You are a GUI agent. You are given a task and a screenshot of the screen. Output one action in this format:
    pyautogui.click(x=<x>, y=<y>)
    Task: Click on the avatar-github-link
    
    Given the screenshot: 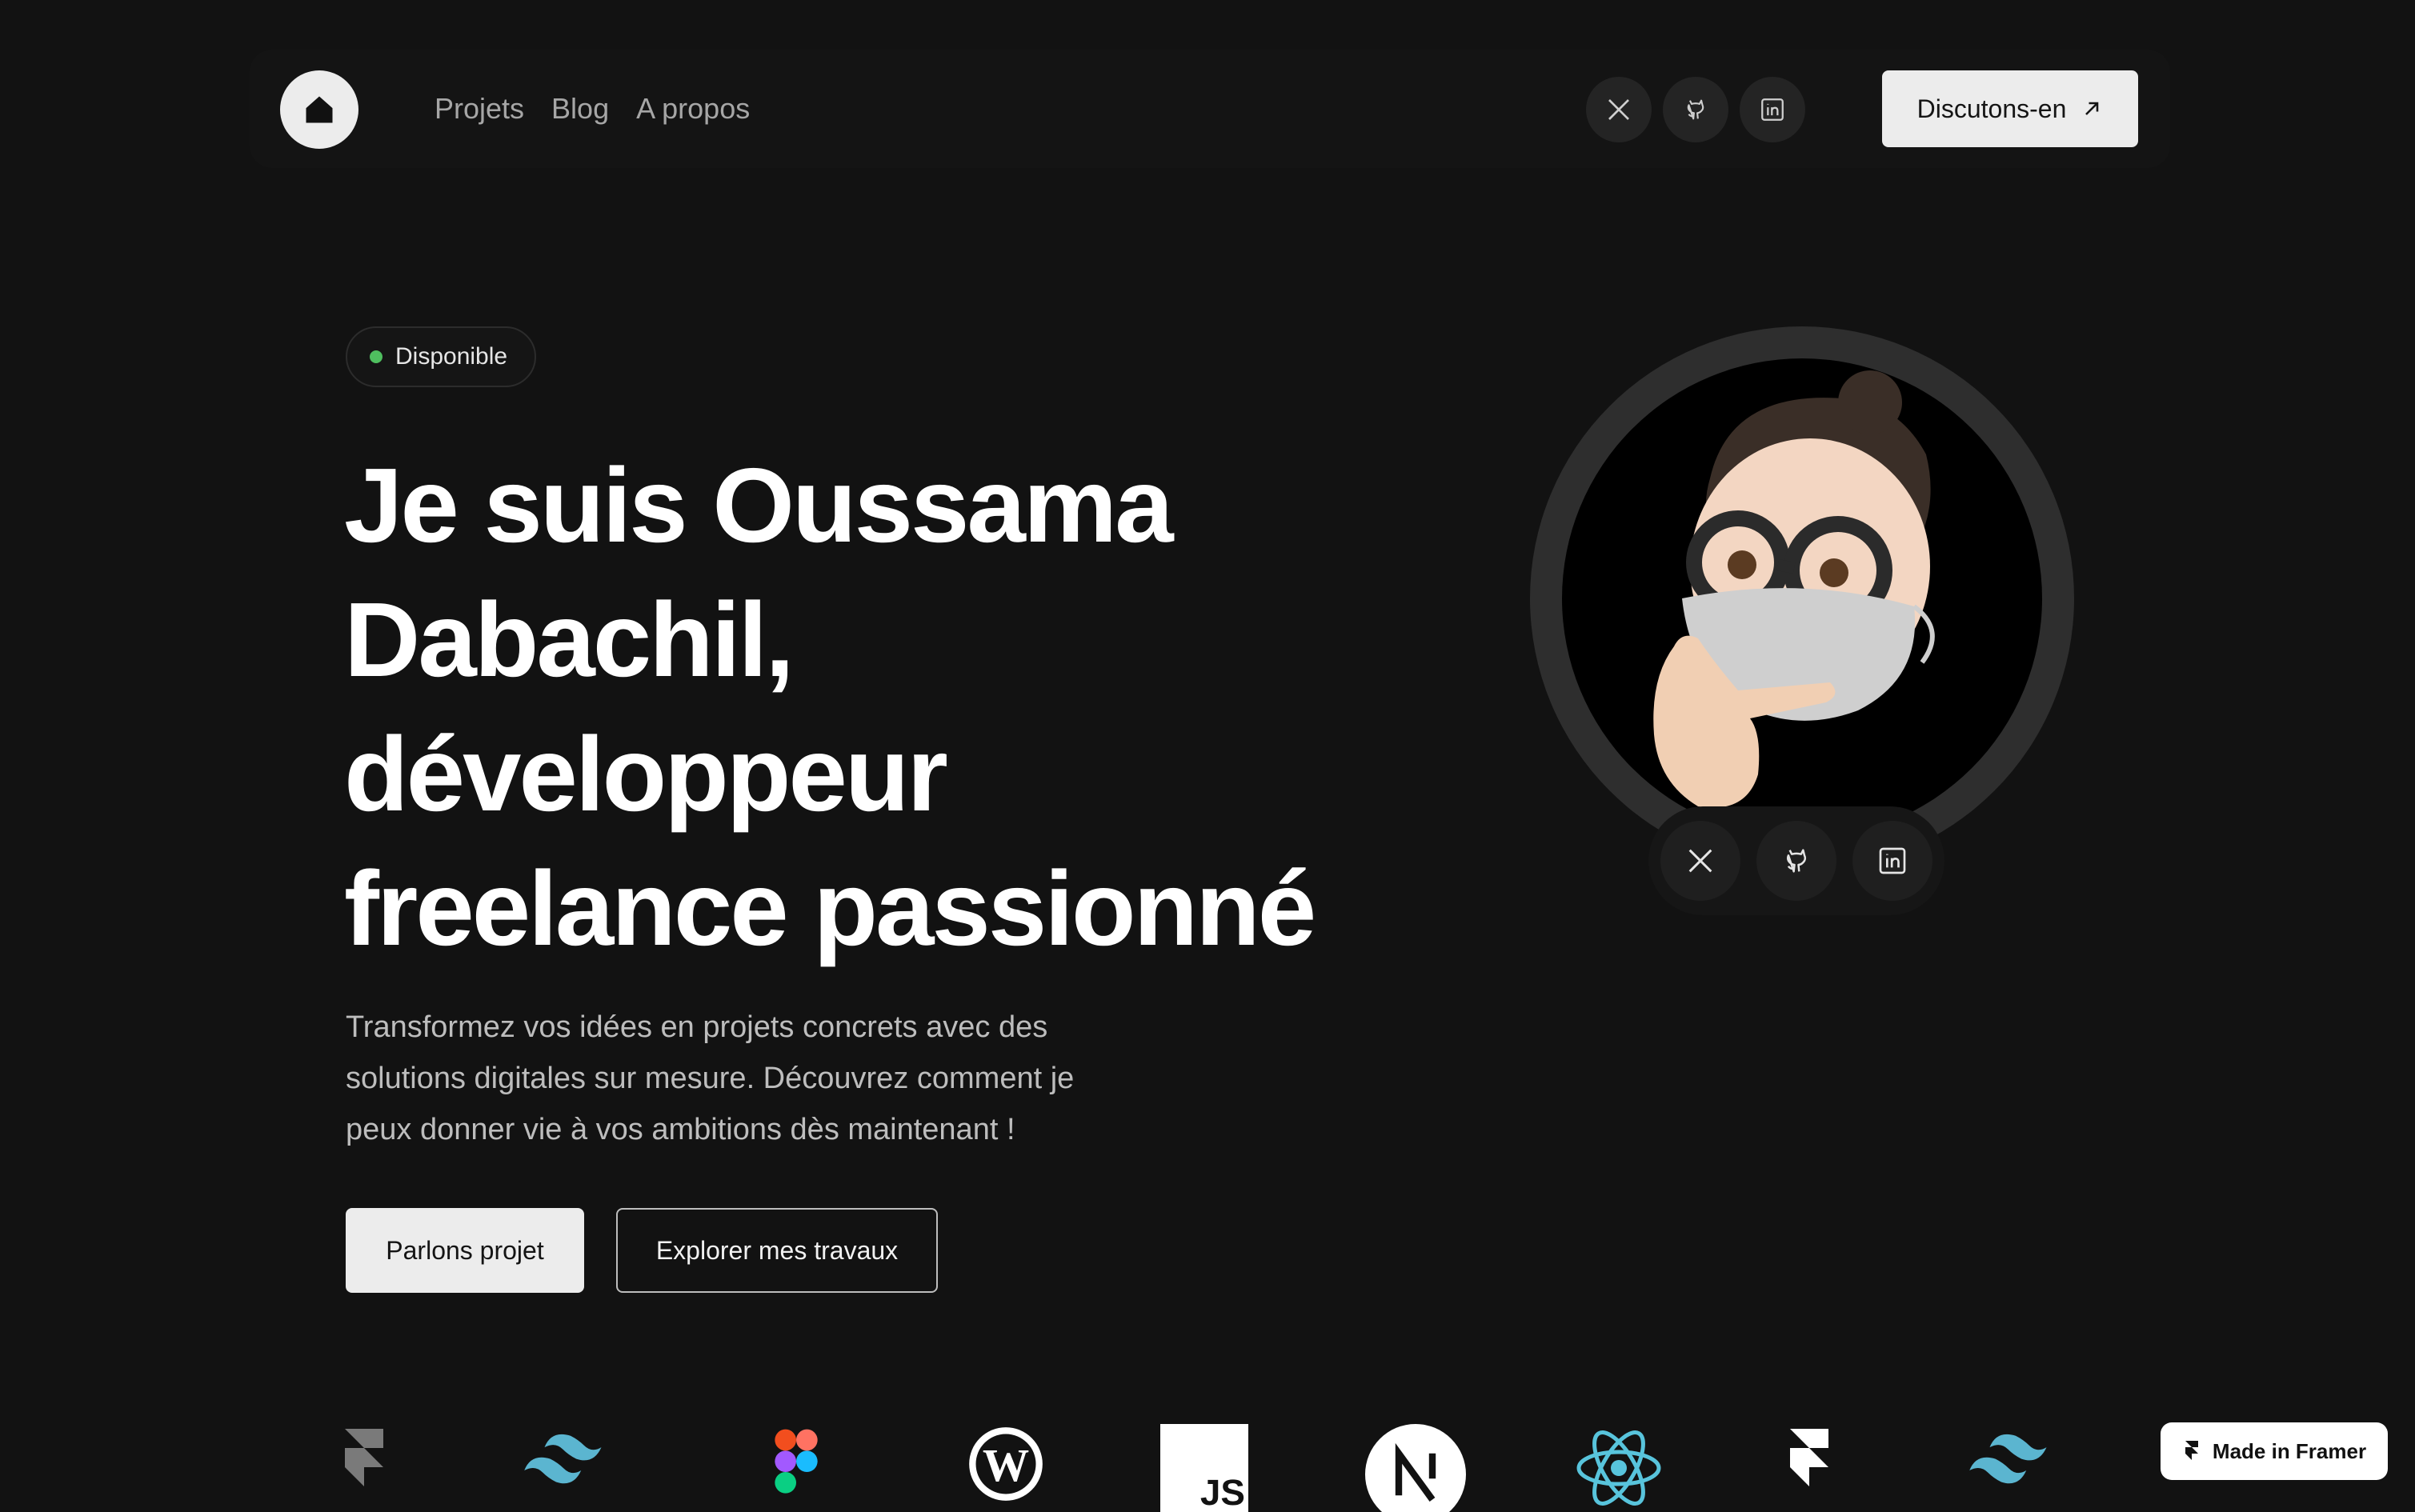 What is the action you would take?
    pyautogui.click(x=1796, y=861)
    